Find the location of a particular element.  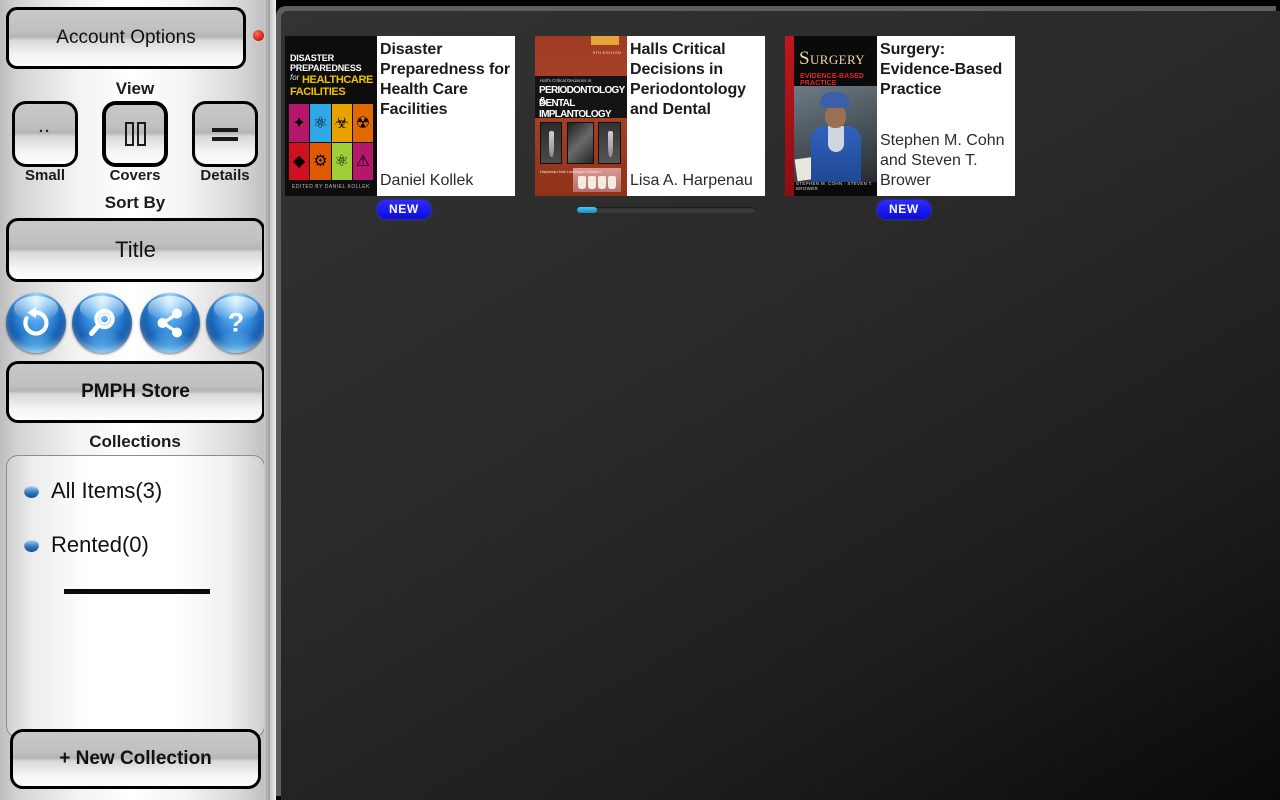

view-button-covers is located at coordinates (135, 134).